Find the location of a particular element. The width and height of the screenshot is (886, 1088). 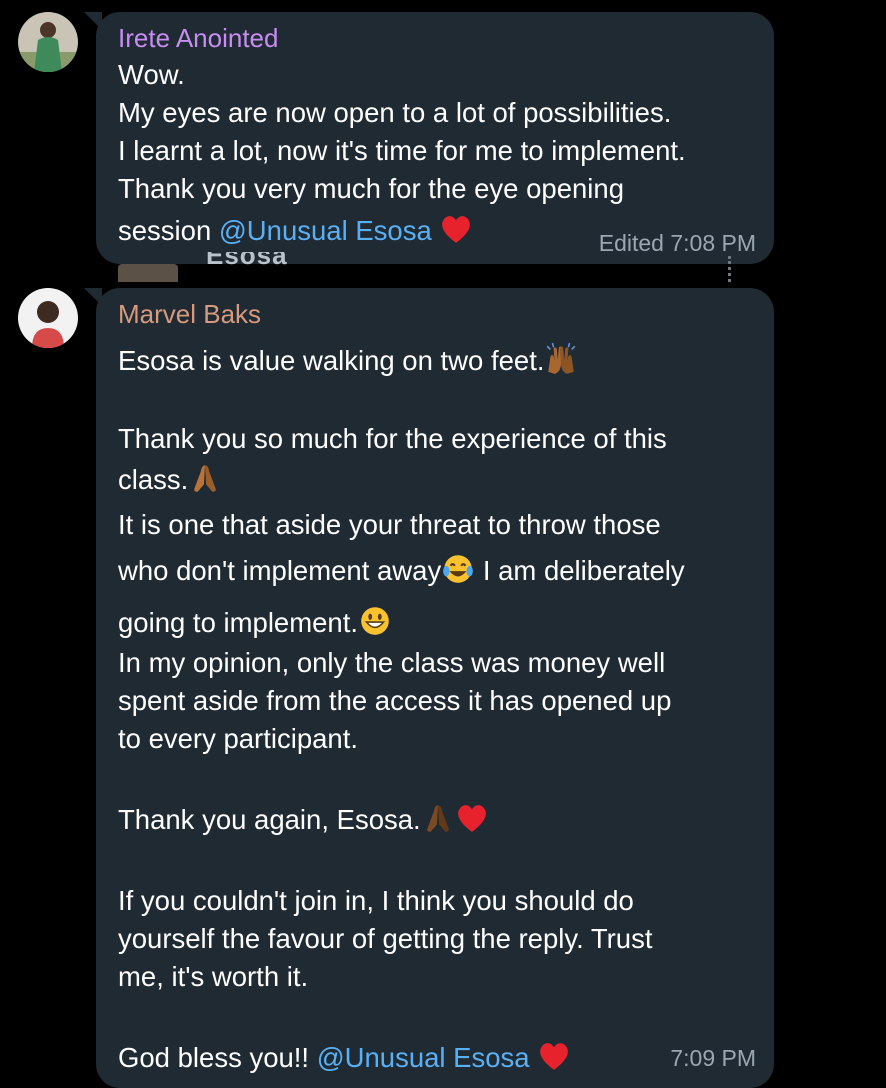

message-line: class. is located at coordinates (434, 481).